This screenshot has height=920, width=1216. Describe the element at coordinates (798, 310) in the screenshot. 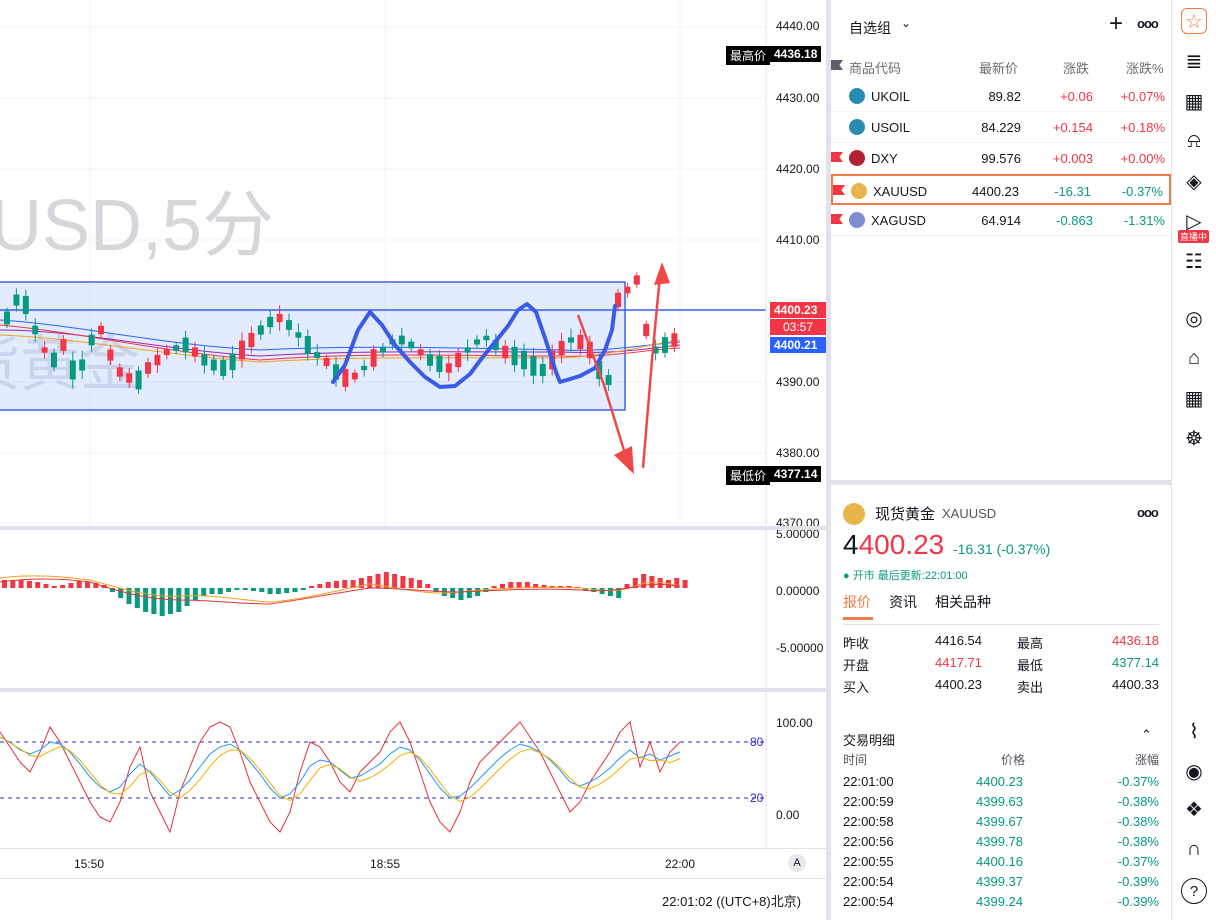

I see `last-price-tag: 4400.23` at that location.